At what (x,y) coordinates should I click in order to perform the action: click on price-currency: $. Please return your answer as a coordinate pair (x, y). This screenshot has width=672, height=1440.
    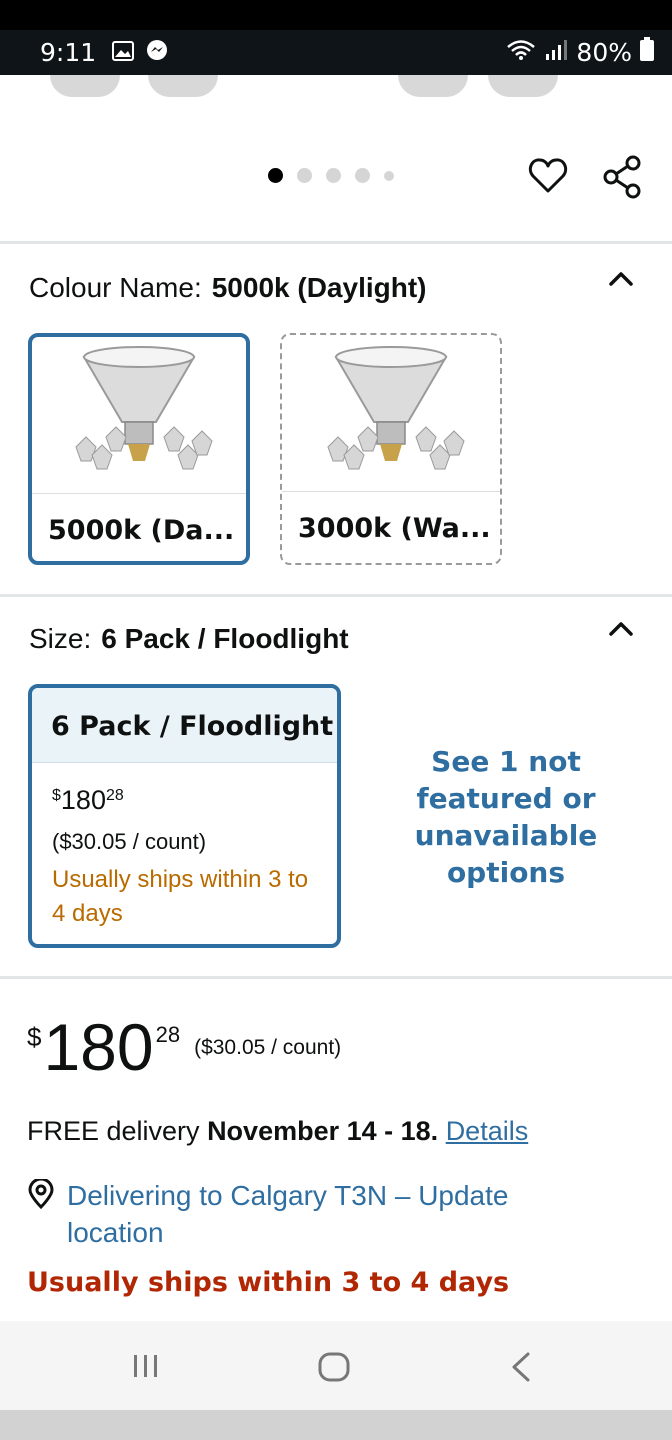
    Looking at the image, I should click on (34, 1037).